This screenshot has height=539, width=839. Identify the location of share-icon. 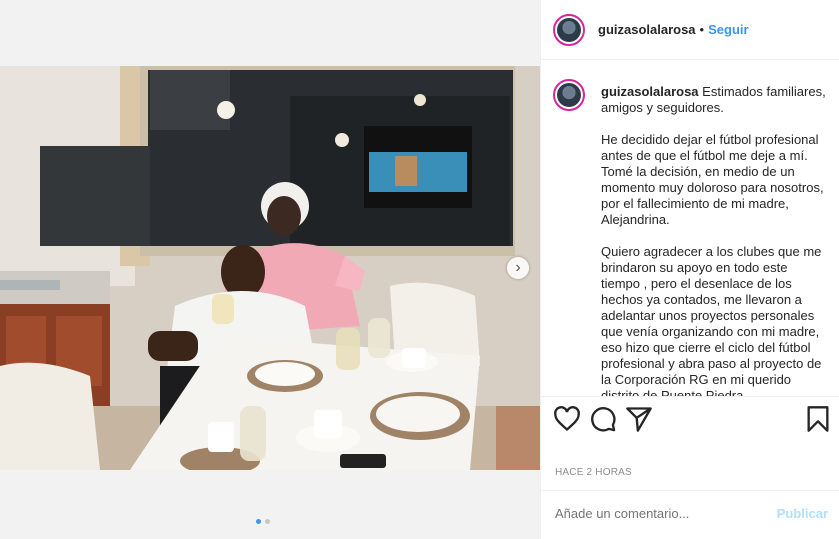
(639, 419).